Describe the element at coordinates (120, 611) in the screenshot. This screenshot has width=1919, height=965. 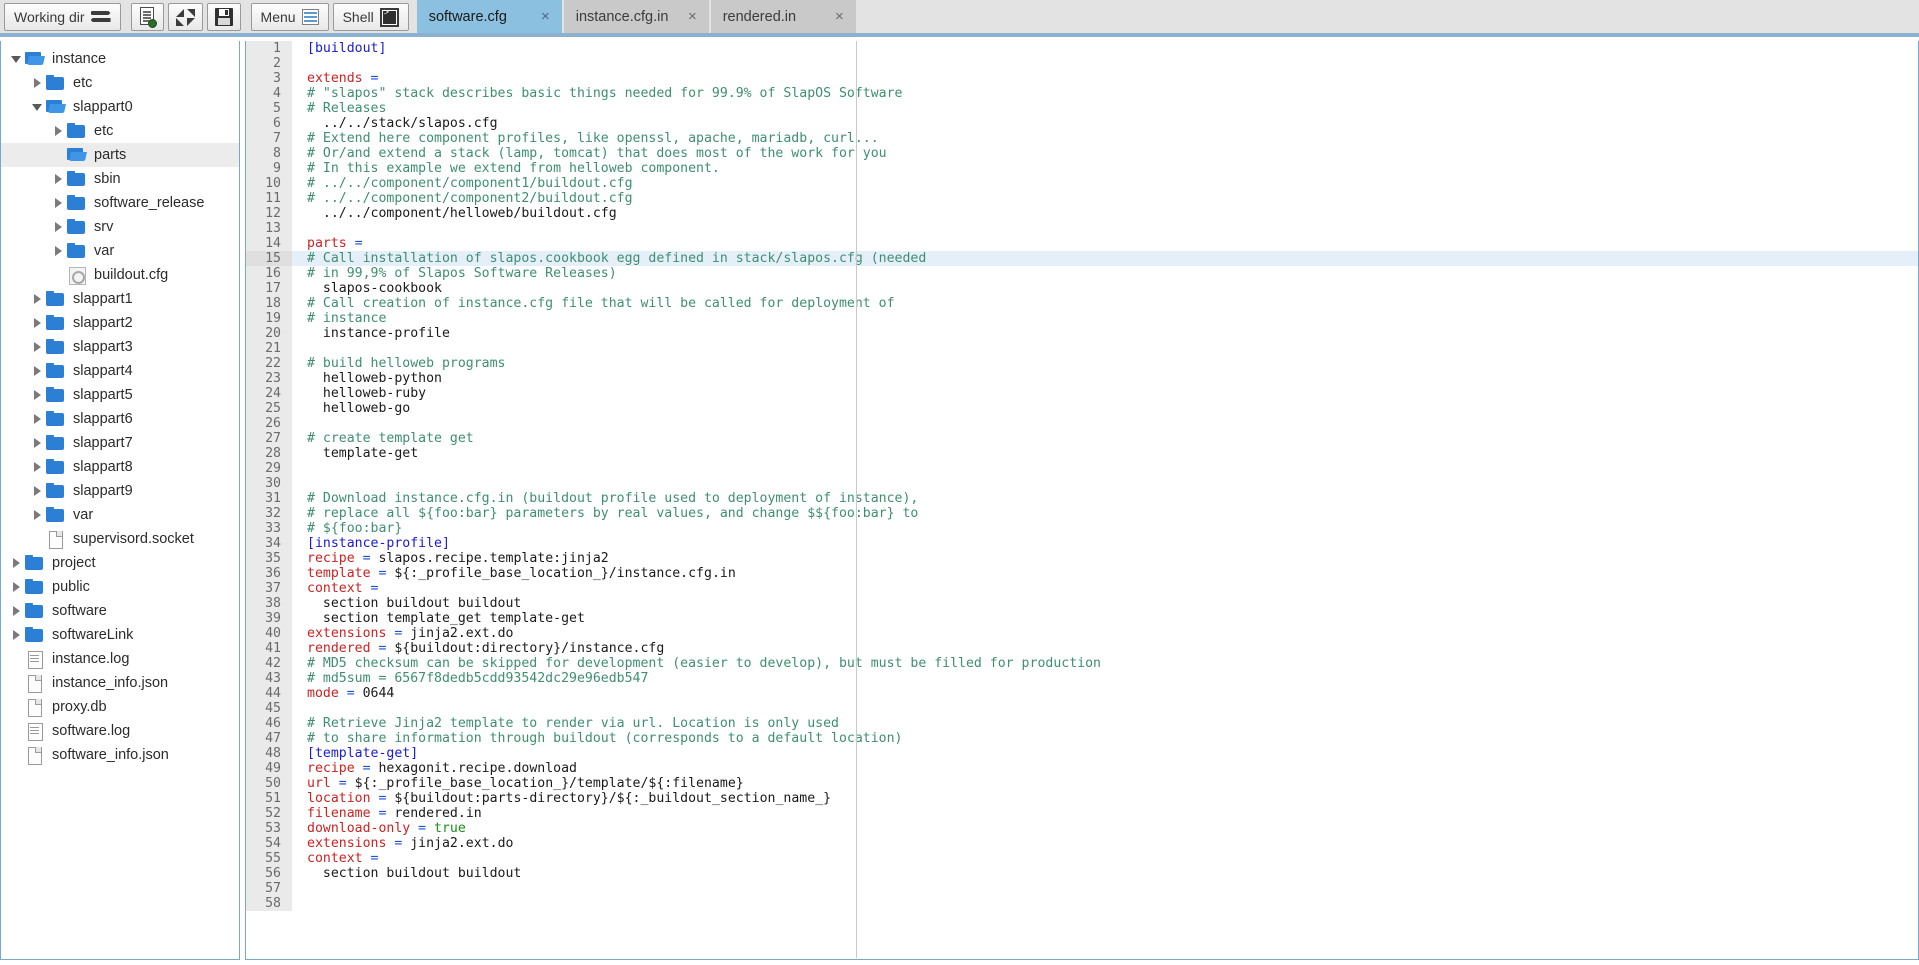
I see `tree-item-software: software` at that location.